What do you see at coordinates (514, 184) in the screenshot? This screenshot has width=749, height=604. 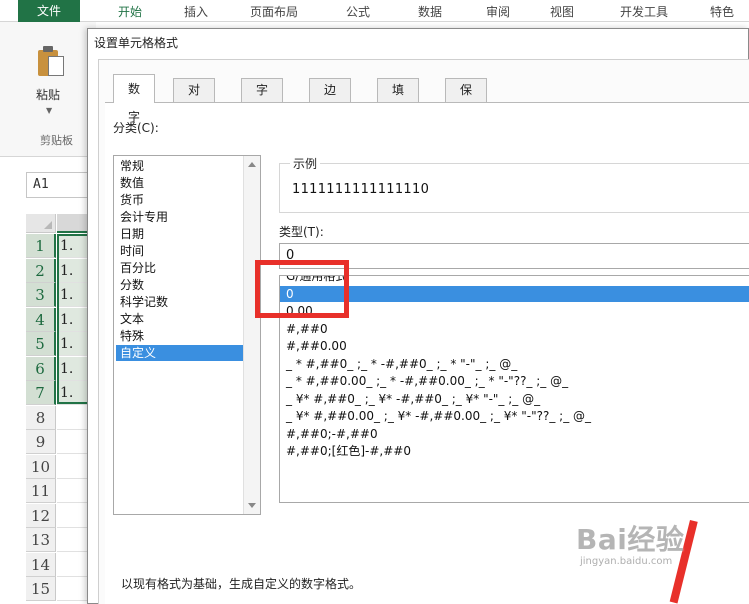 I see `sample-group: 示例 1111111111111110` at bounding box center [514, 184].